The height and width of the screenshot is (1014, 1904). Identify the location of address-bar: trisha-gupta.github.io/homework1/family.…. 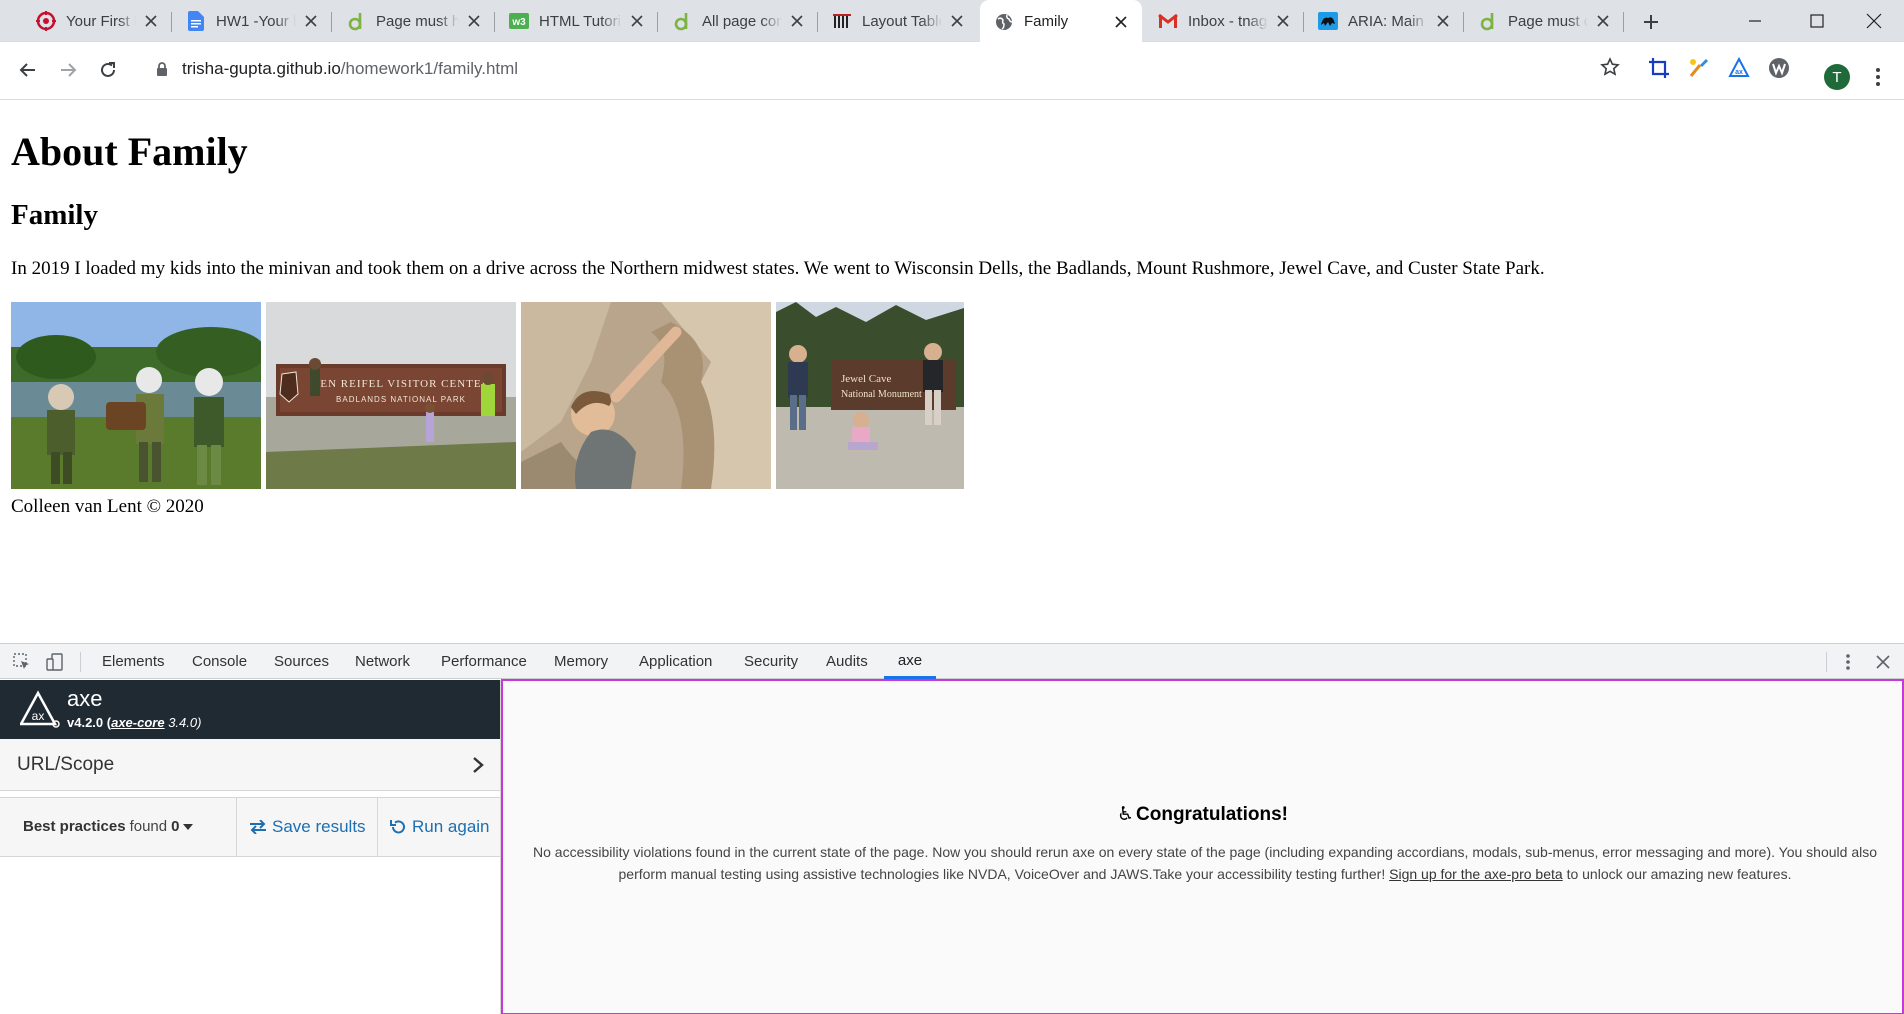
(887, 69).